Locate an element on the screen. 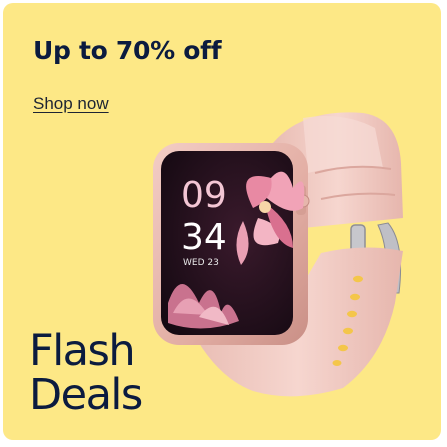 This screenshot has width=447, height=447. watch-hour: 09 is located at coordinates (204, 195).